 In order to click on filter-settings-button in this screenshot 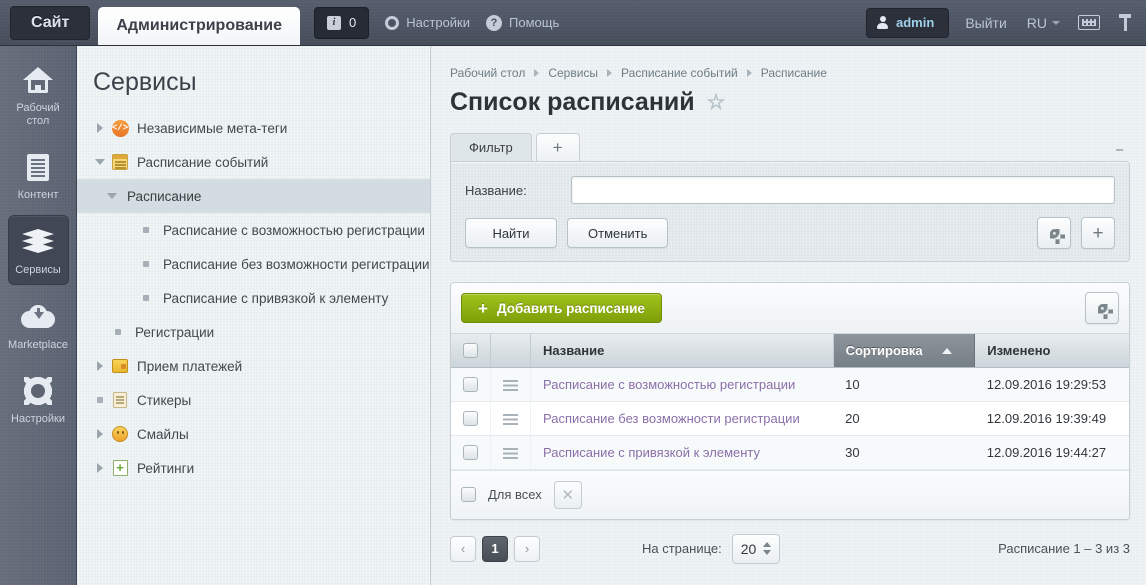, I will do `click(1054, 233)`.